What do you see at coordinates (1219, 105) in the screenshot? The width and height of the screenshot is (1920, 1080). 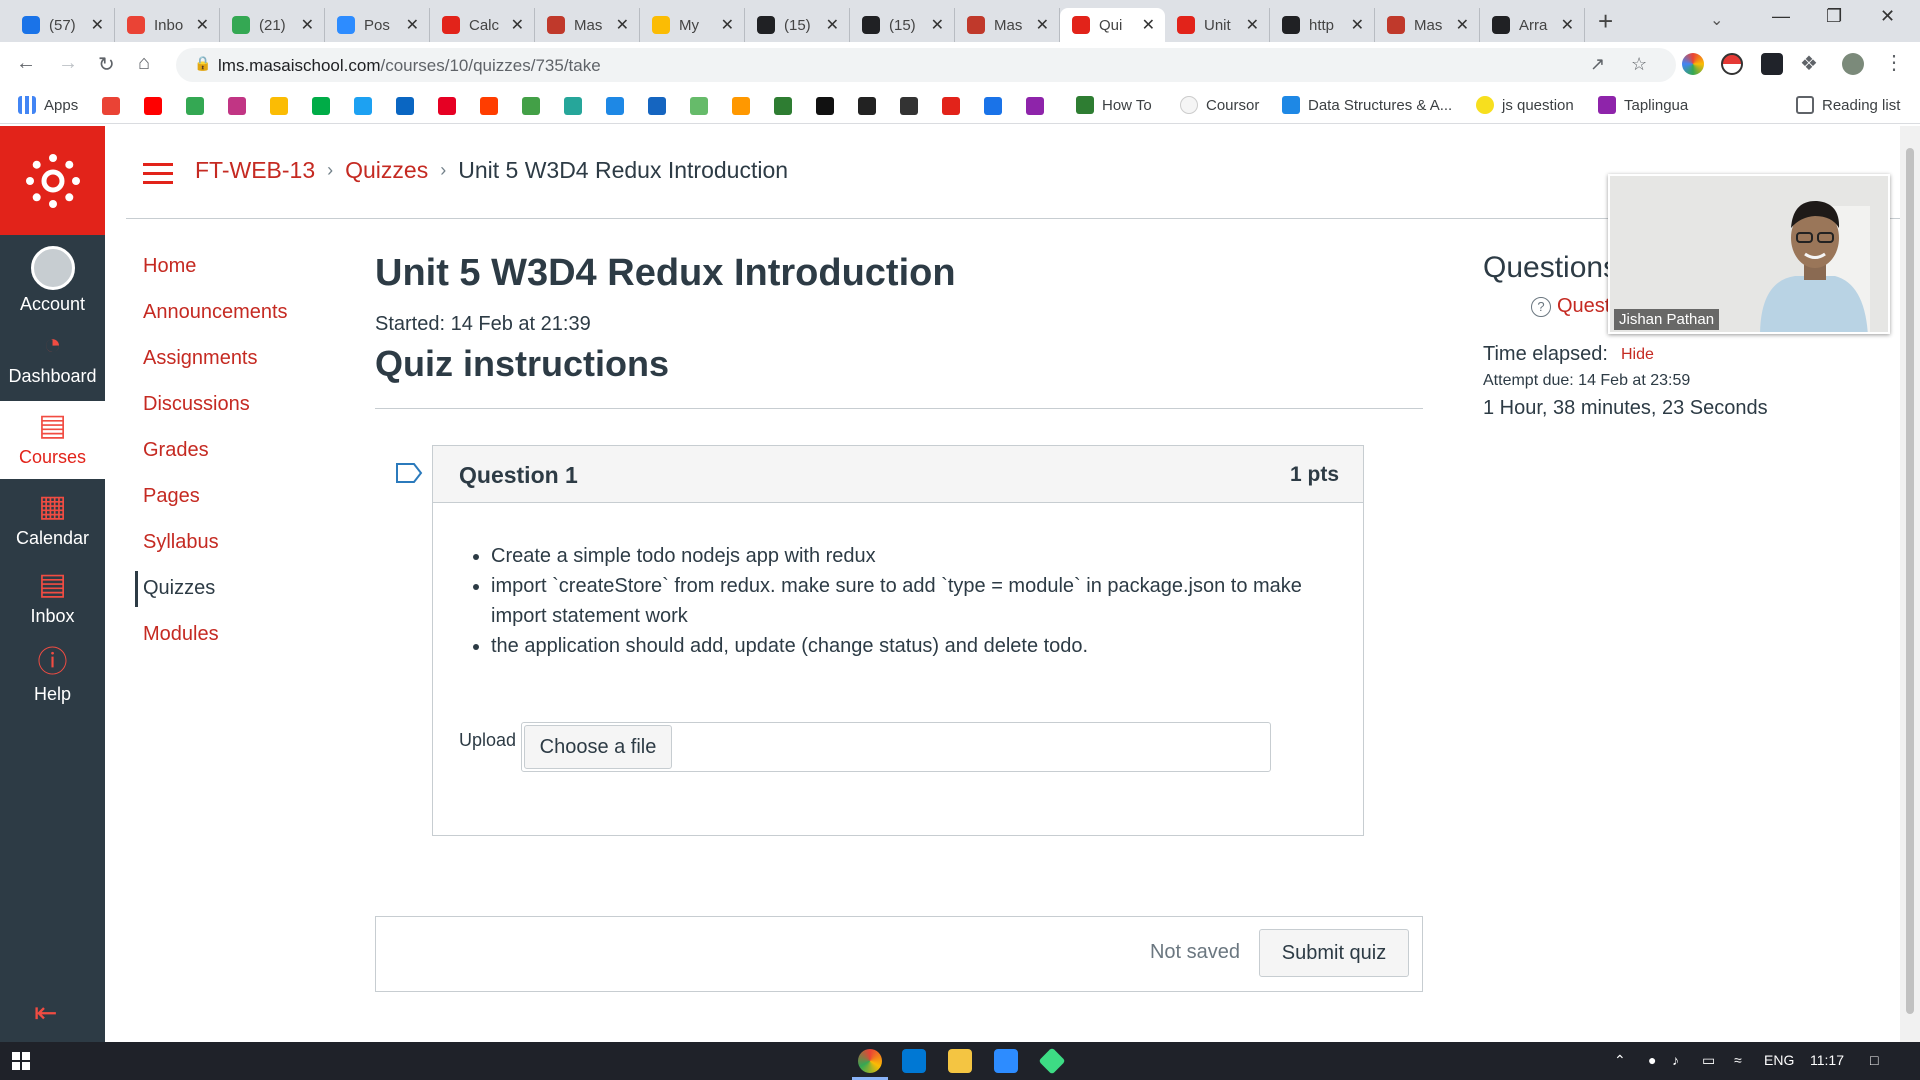 I see `bookmark-coursor: Coursor` at bounding box center [1219, 105].